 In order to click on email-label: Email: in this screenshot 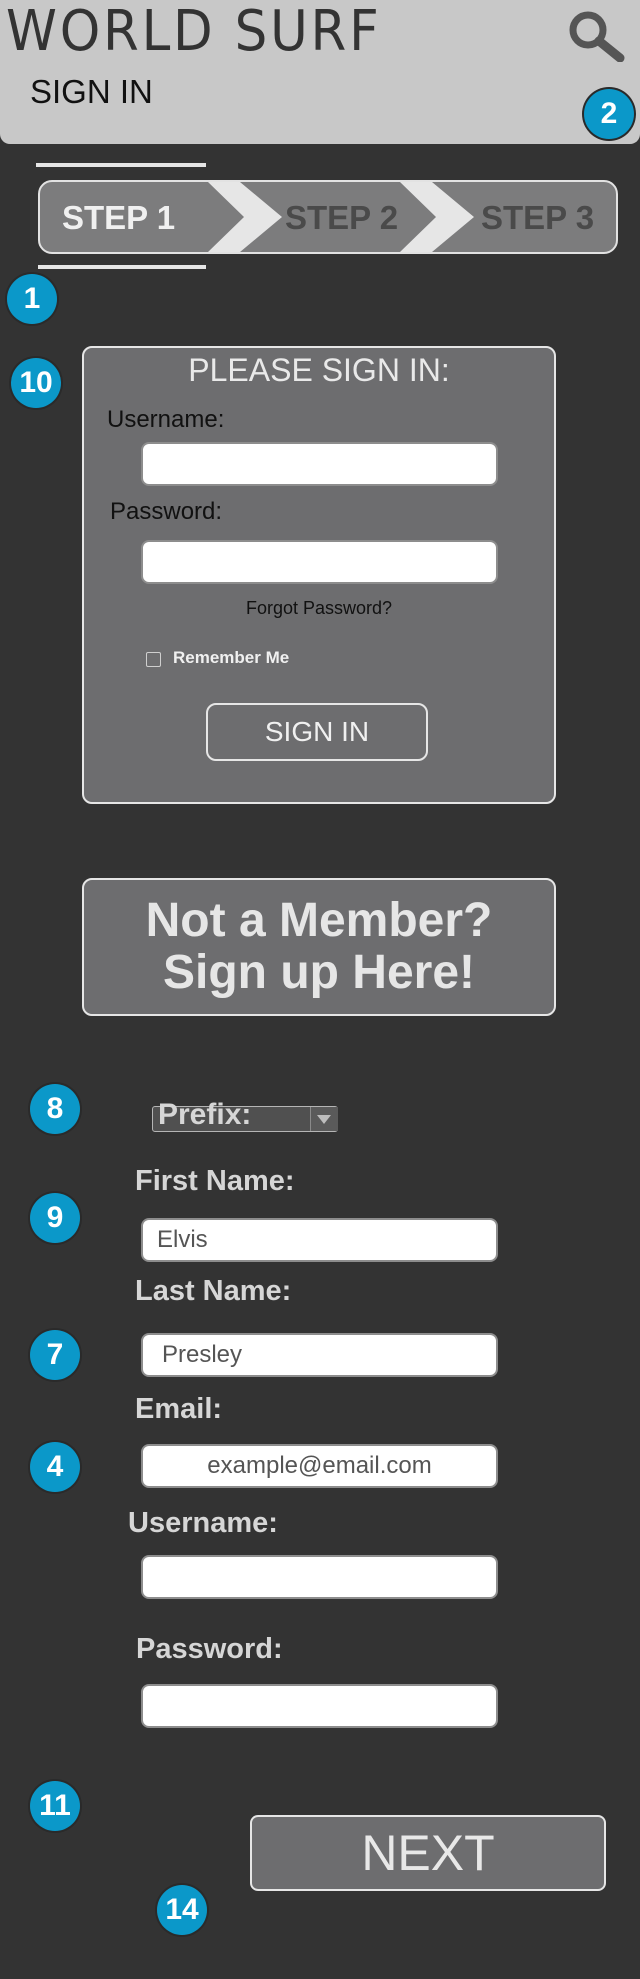, I will do `click(179, 1409)`.